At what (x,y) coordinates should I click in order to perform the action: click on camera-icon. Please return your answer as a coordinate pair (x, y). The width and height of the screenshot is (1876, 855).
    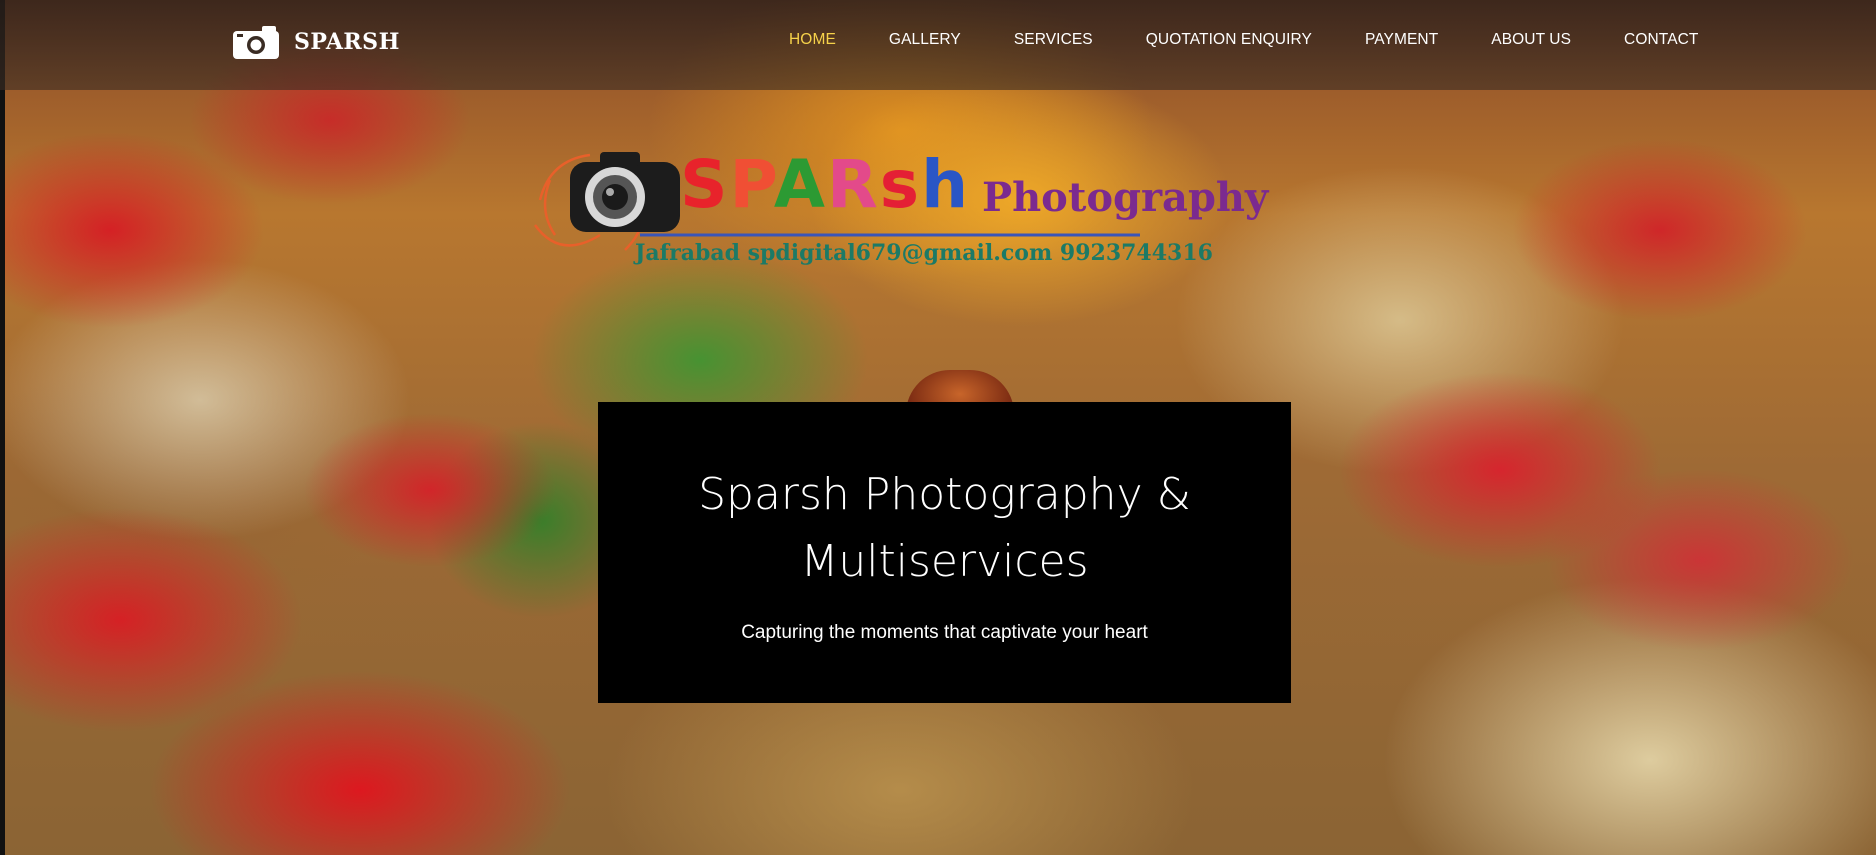
    Looking at the image, I should click on (256, 42).